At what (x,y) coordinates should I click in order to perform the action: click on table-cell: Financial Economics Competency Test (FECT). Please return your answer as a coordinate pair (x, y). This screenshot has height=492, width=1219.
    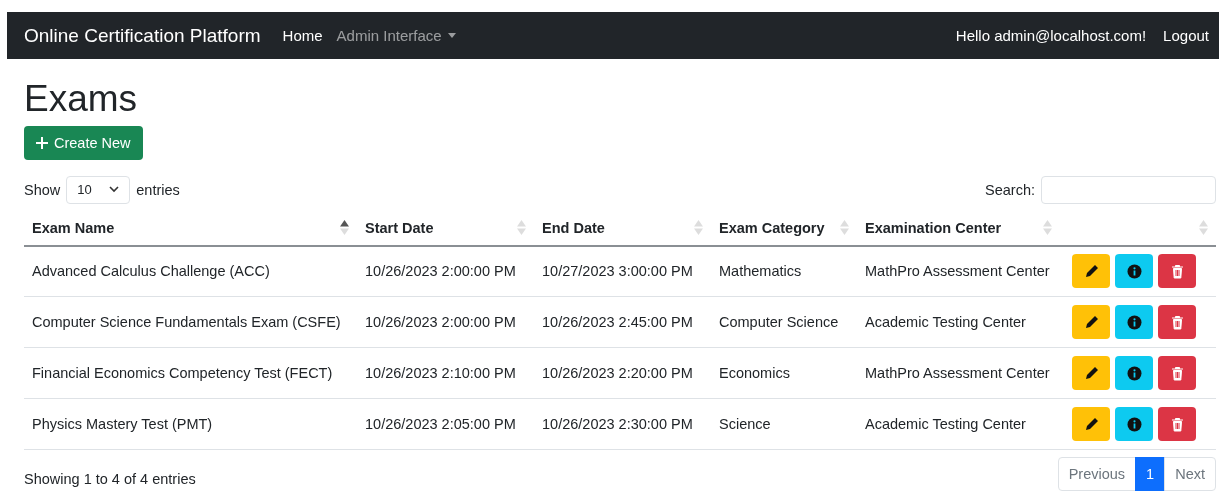
    Looking at the image, I should click on (190, 373).